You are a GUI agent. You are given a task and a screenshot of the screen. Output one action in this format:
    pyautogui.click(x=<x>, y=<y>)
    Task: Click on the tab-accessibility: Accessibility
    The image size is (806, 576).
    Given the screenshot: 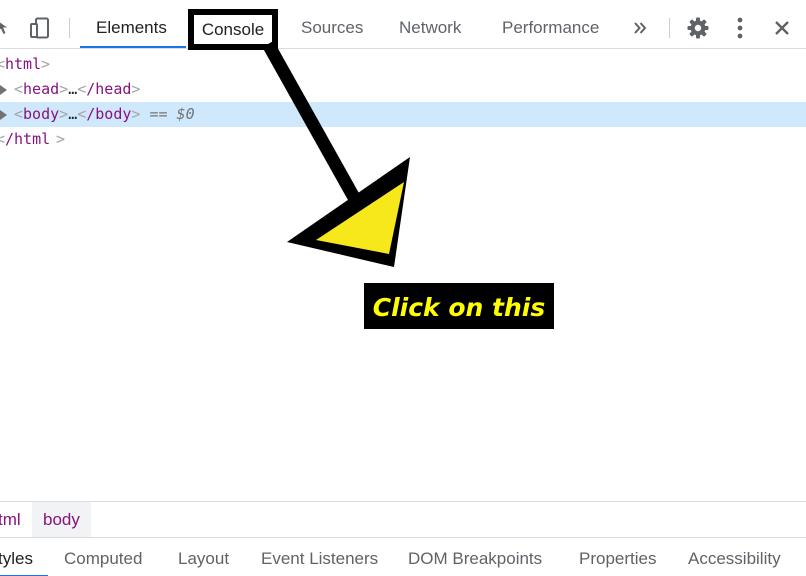 What is the action you would take?
    pyautogui.click(x=734, y=557)
    